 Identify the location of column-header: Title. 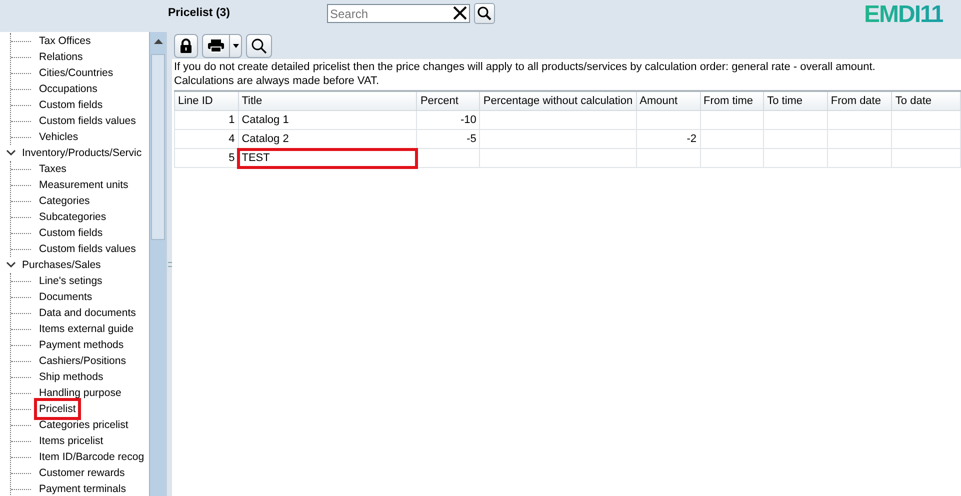
(327, 100).